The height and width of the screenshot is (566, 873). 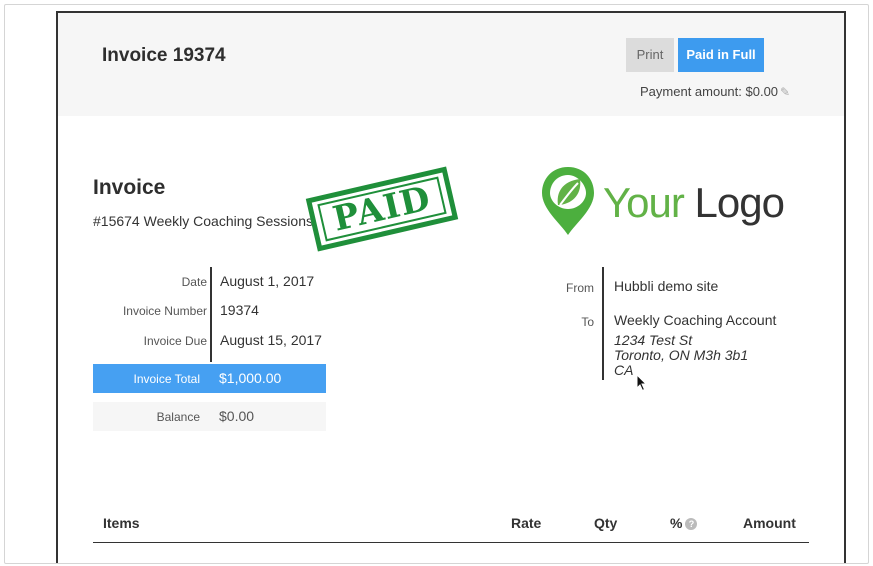 What do you see at coordinates (526, 523) in the screenshot?
I see `column-rate: Rate` at bounding box center [526, 523].